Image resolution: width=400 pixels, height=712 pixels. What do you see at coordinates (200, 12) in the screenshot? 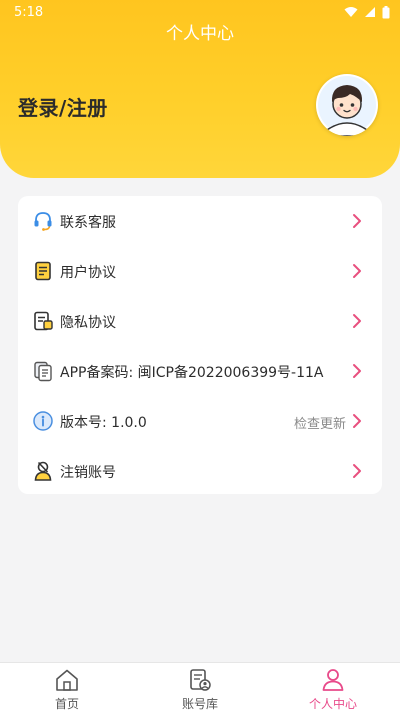
I see `status-bar: 5:18` at bounding box center [200, 12].